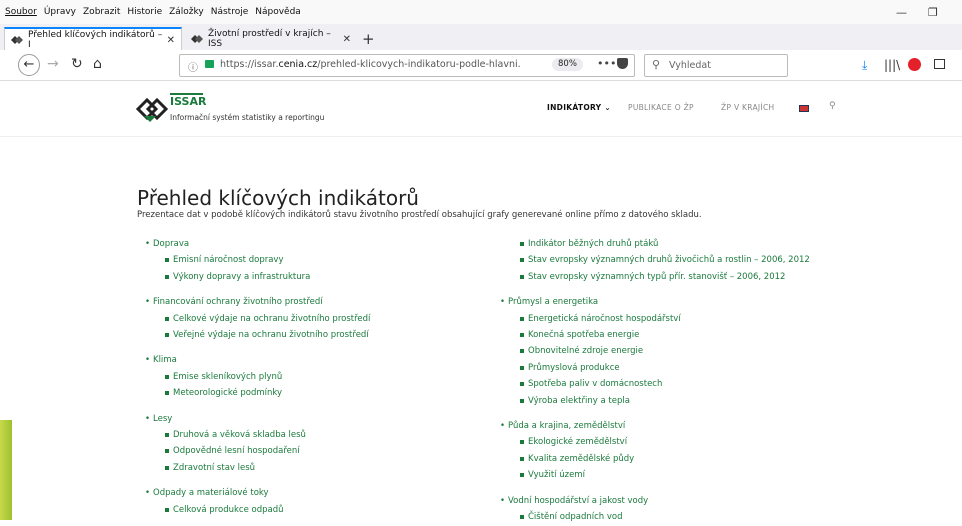 The height and width of the screenshot is (526, 962). Describe the element at coordinates (892, 65) in the screenshot. I see `library-icon: |||\` at that location.